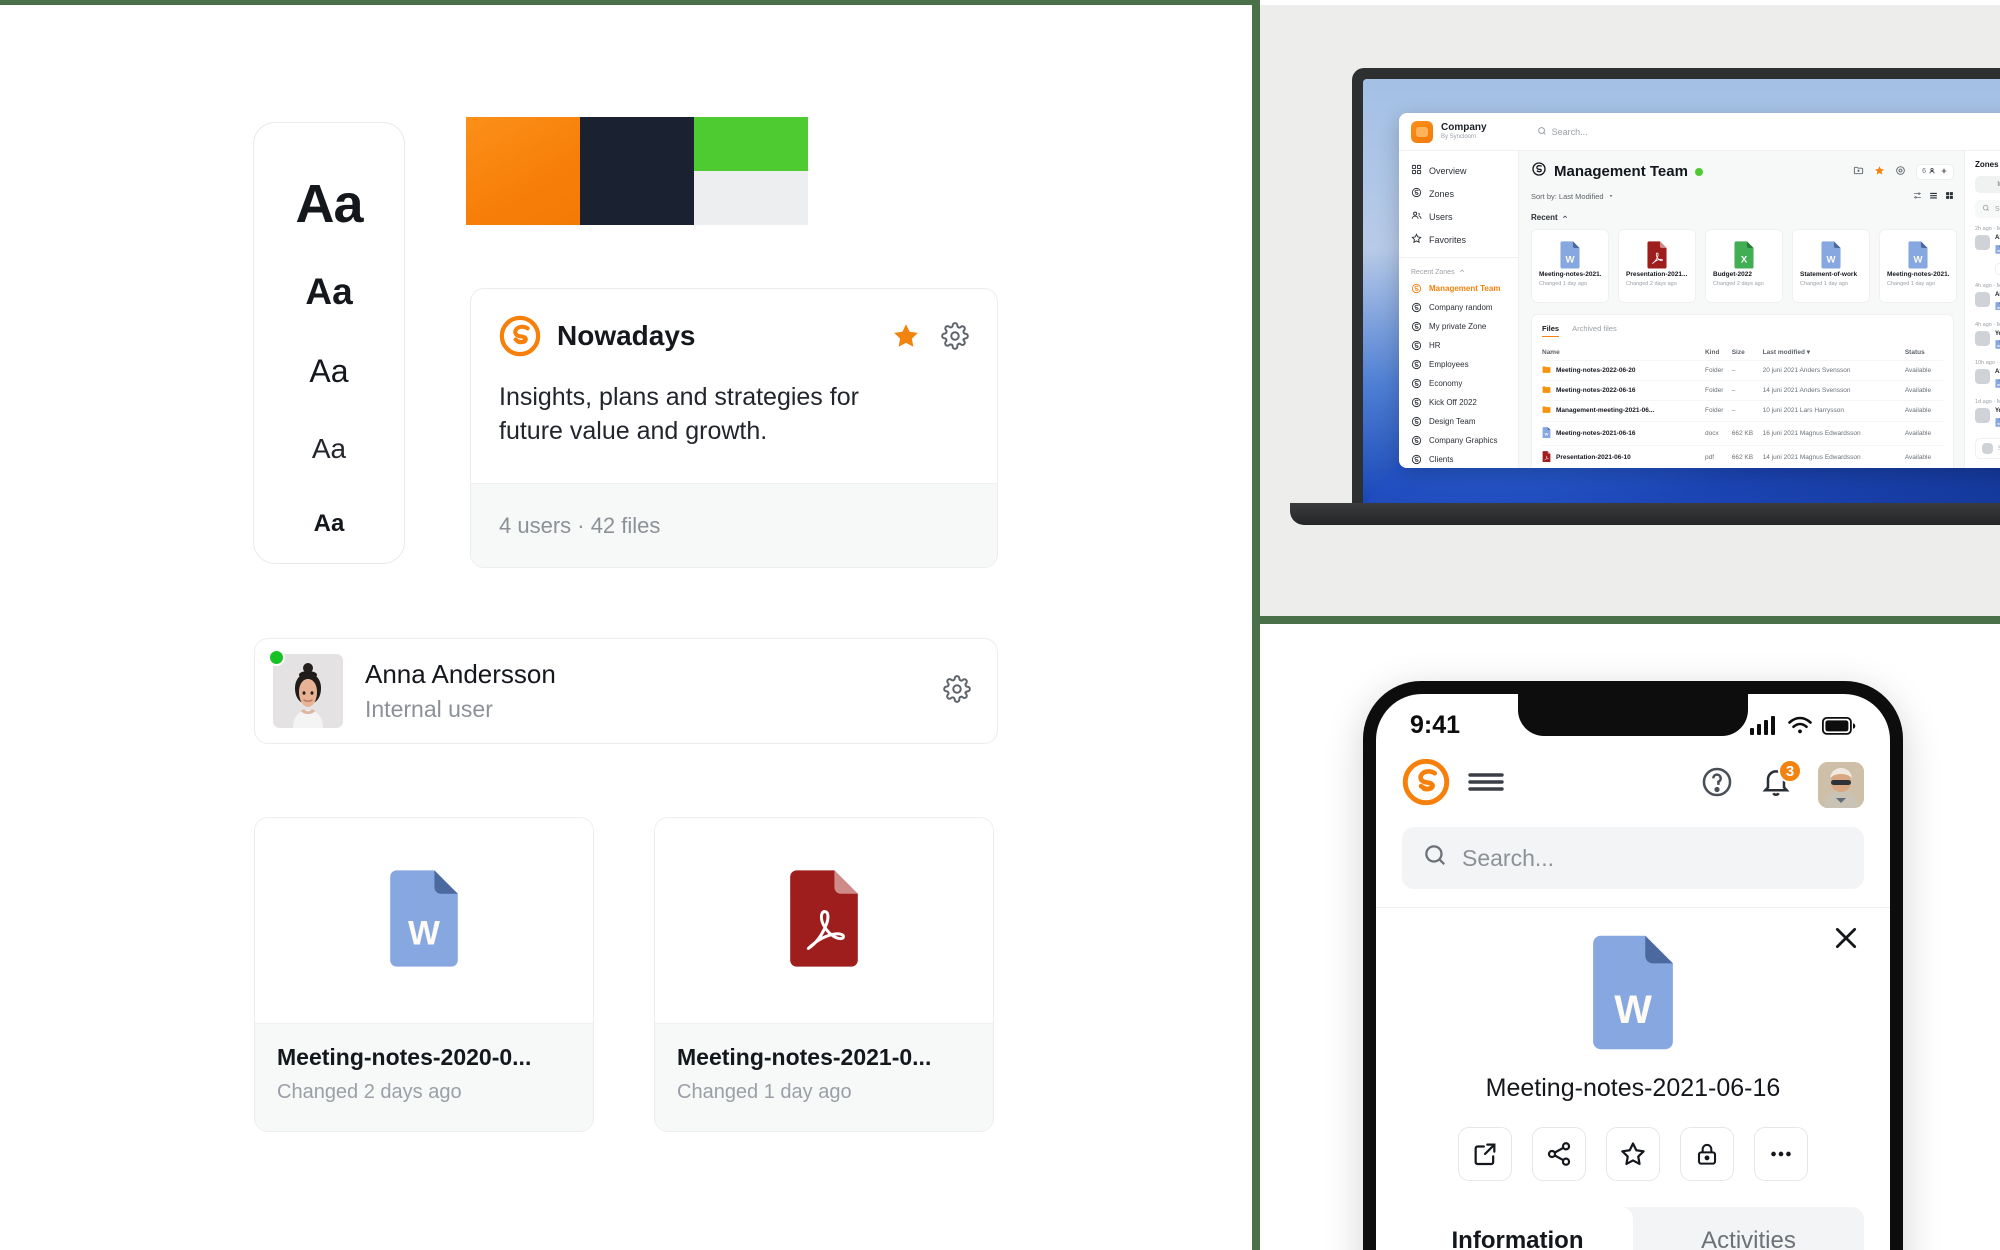  I want to click on sidebar-zone-item: Kick Off 2022, so click(1458, 402).